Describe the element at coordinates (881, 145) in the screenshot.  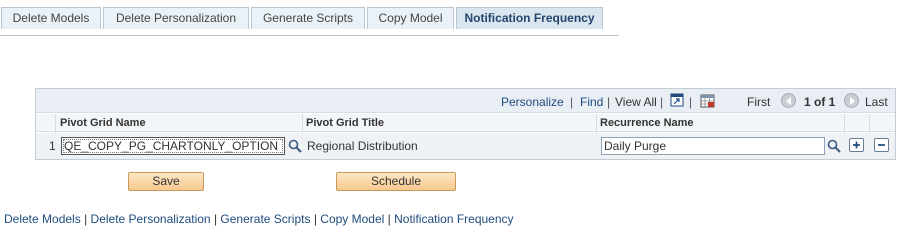
I see `delete-row-icon` at that location.